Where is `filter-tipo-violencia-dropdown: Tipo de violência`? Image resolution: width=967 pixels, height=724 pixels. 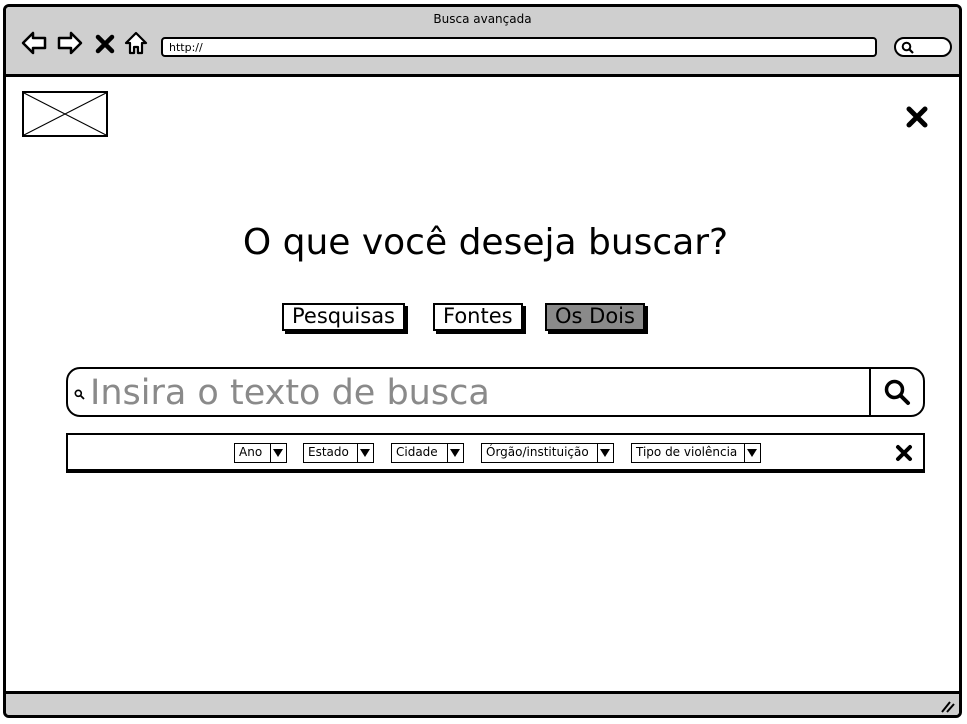 filter-tipo-violencia-dropdown: Tipo de violência is located at coordinates (696, 453).